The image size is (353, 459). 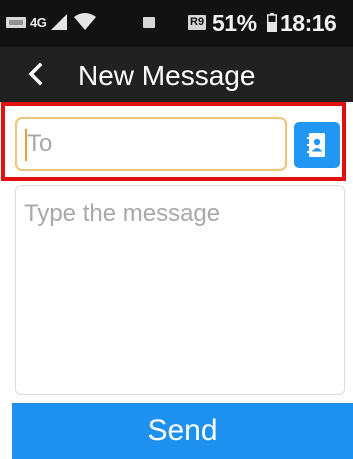 I want to click on status-bar: 4G R9 51% 18:16, so click(x=176, y=23).